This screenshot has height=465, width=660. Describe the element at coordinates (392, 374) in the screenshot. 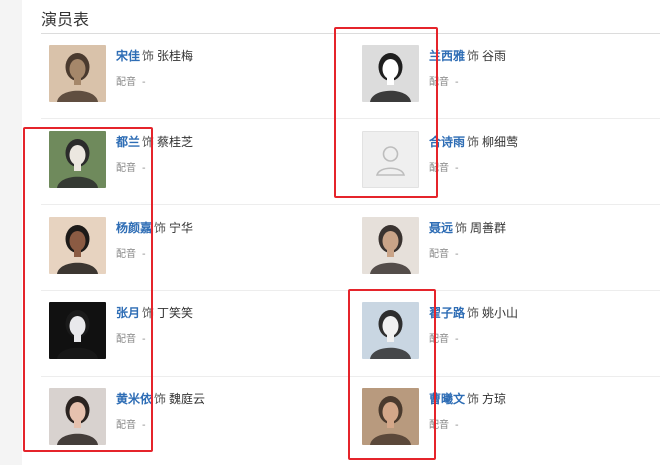

I see `annotation-box-bottom-right` at that location.